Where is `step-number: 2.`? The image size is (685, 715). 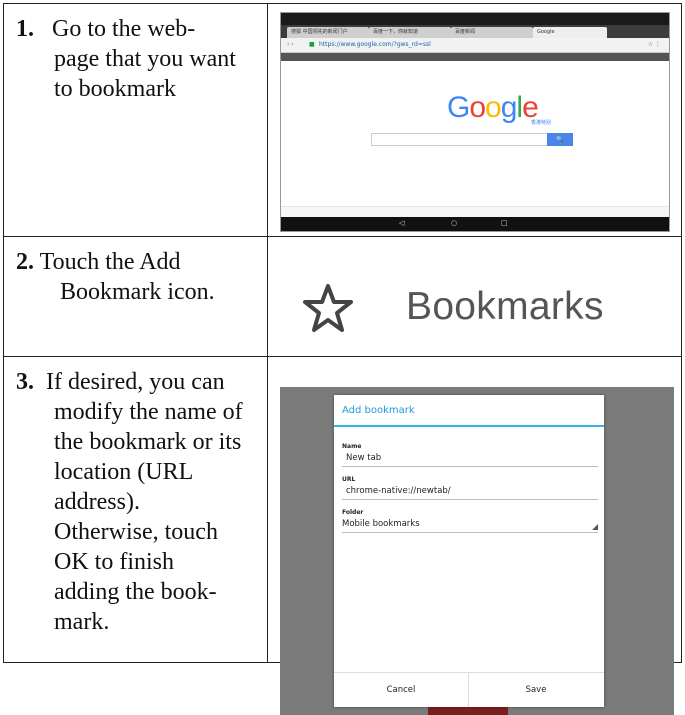
step-number: 2. is located at coordinates (25, 262).